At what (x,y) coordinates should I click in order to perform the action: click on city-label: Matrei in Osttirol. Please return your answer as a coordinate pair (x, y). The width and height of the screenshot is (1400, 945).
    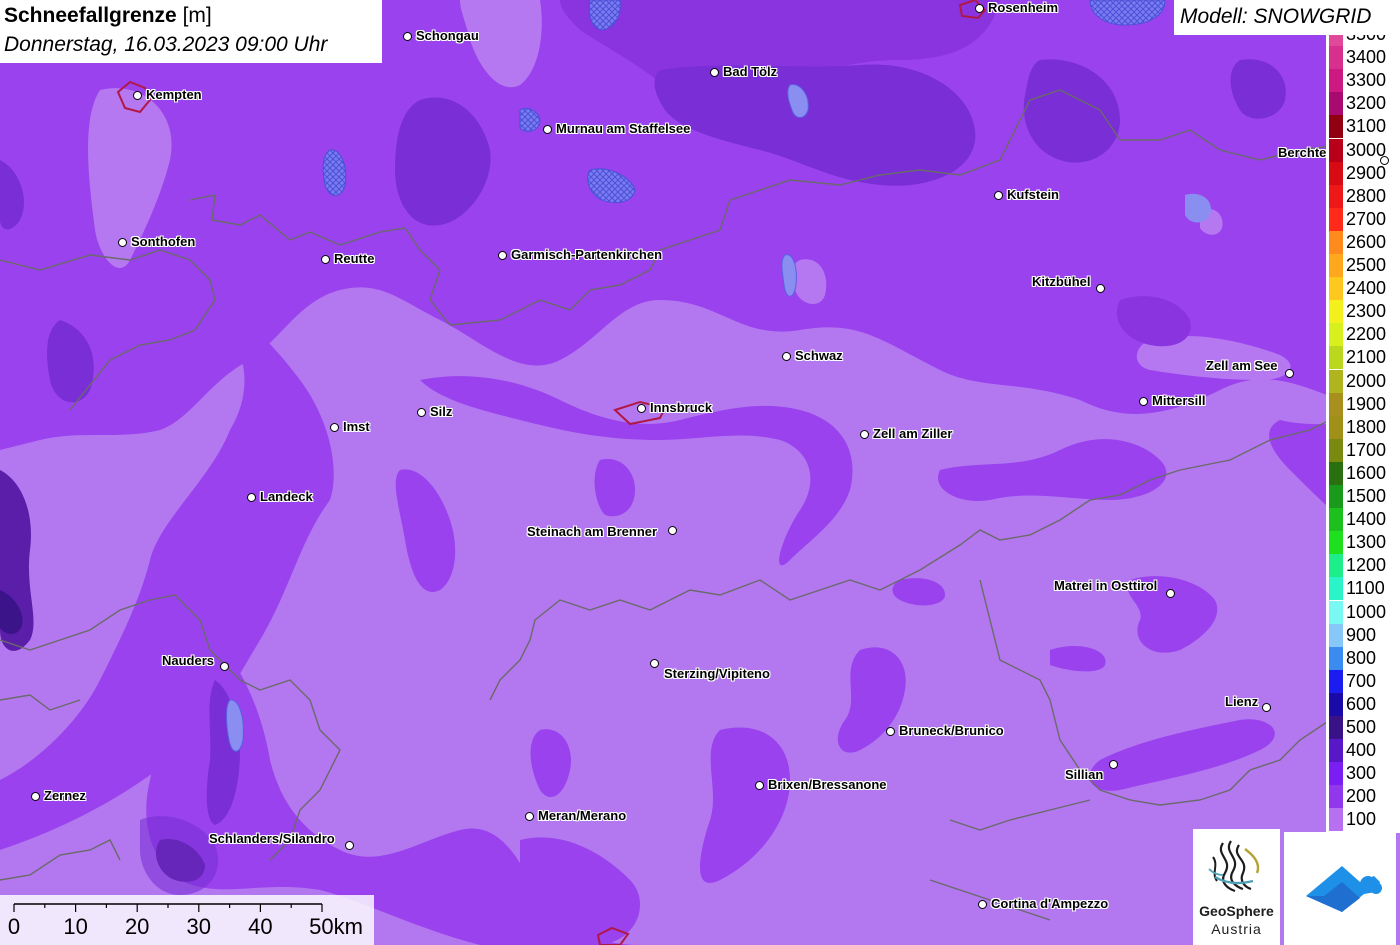
    Looking at the image, I should click on (1106, 585).